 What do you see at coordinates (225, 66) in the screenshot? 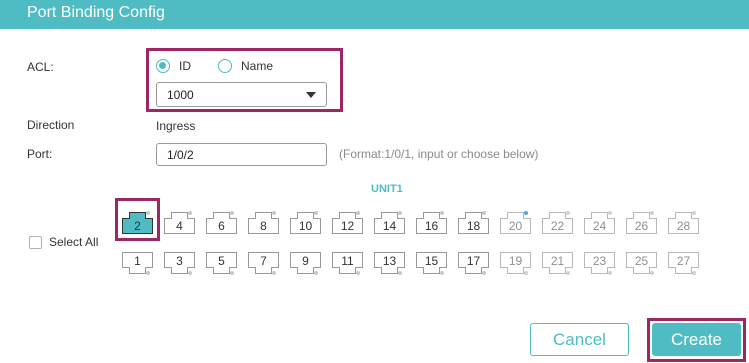
I see `acl-radio-name` at bounding box center [225, 66].